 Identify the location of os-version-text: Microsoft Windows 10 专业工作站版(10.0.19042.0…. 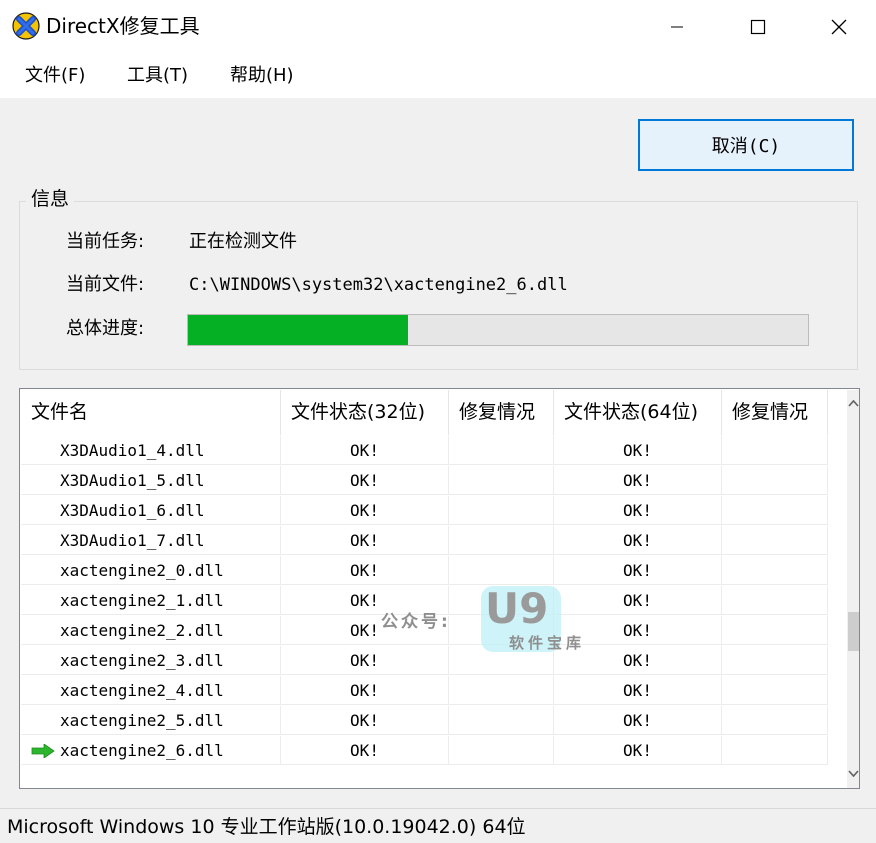
(266, 827).